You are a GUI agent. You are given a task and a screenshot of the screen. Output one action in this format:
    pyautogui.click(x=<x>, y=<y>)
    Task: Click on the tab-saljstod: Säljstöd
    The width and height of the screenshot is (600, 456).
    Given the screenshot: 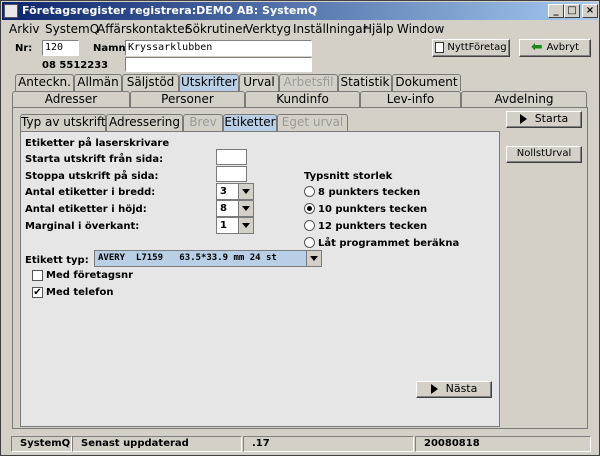 What is the action you would take?
    pyautogui.click(x=150, y=82)
    